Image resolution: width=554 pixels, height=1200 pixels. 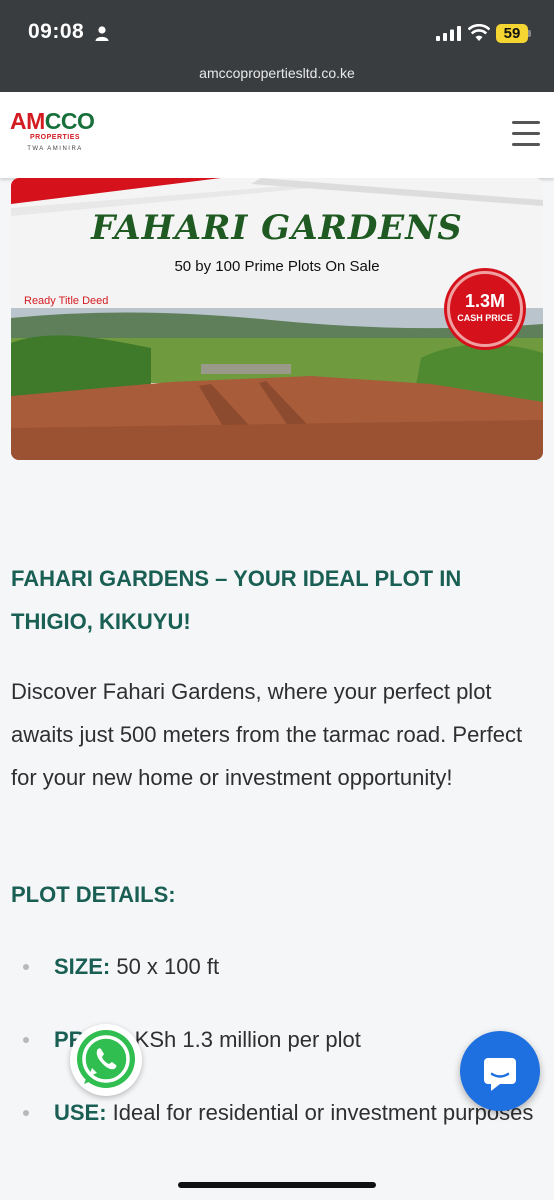 What do you see at coordinates (69, 121) in the screenshot?
I see `logo-text-cco: CCO` at bounding box center [69, 121].